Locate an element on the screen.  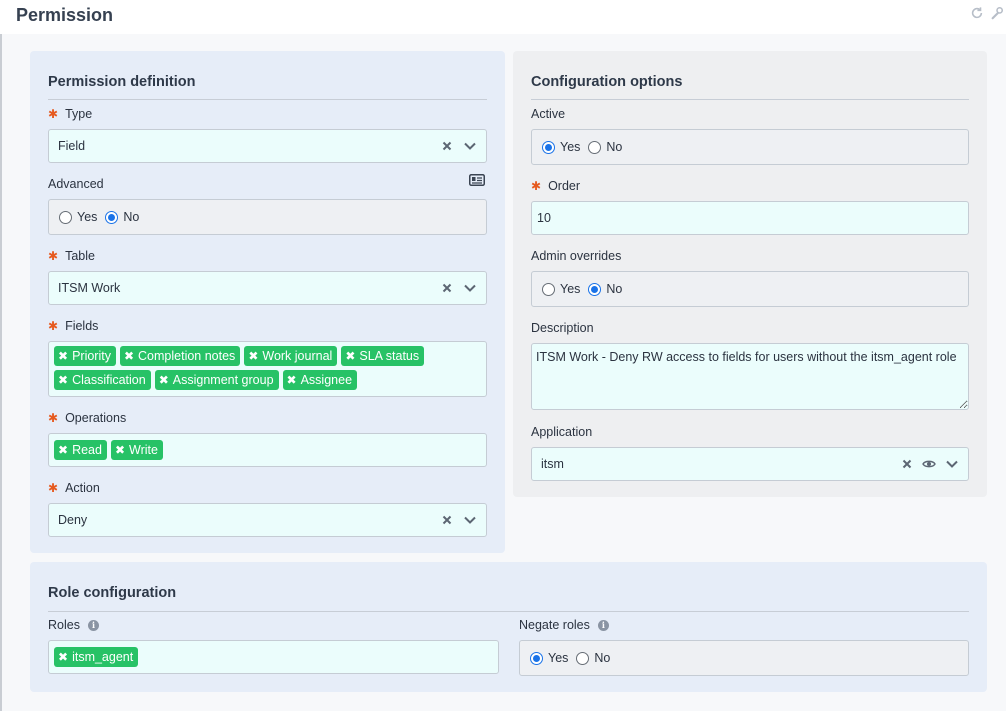
advanced-yes-radio: Yes is located at coordinates (78, 217).